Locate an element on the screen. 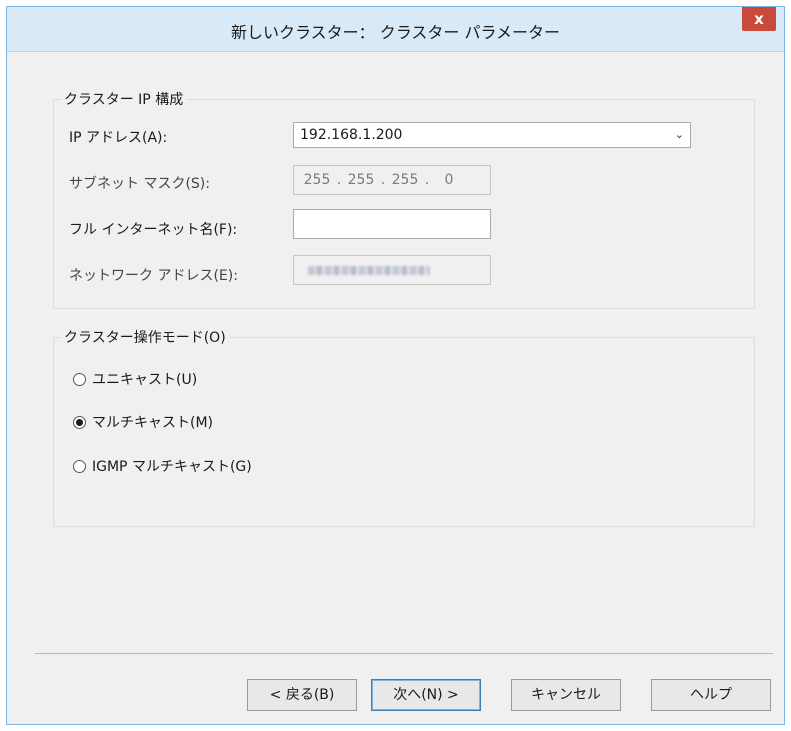 The width and height of the screenshot is (791, 731). footer-divider is located at coordinates (404, 653).